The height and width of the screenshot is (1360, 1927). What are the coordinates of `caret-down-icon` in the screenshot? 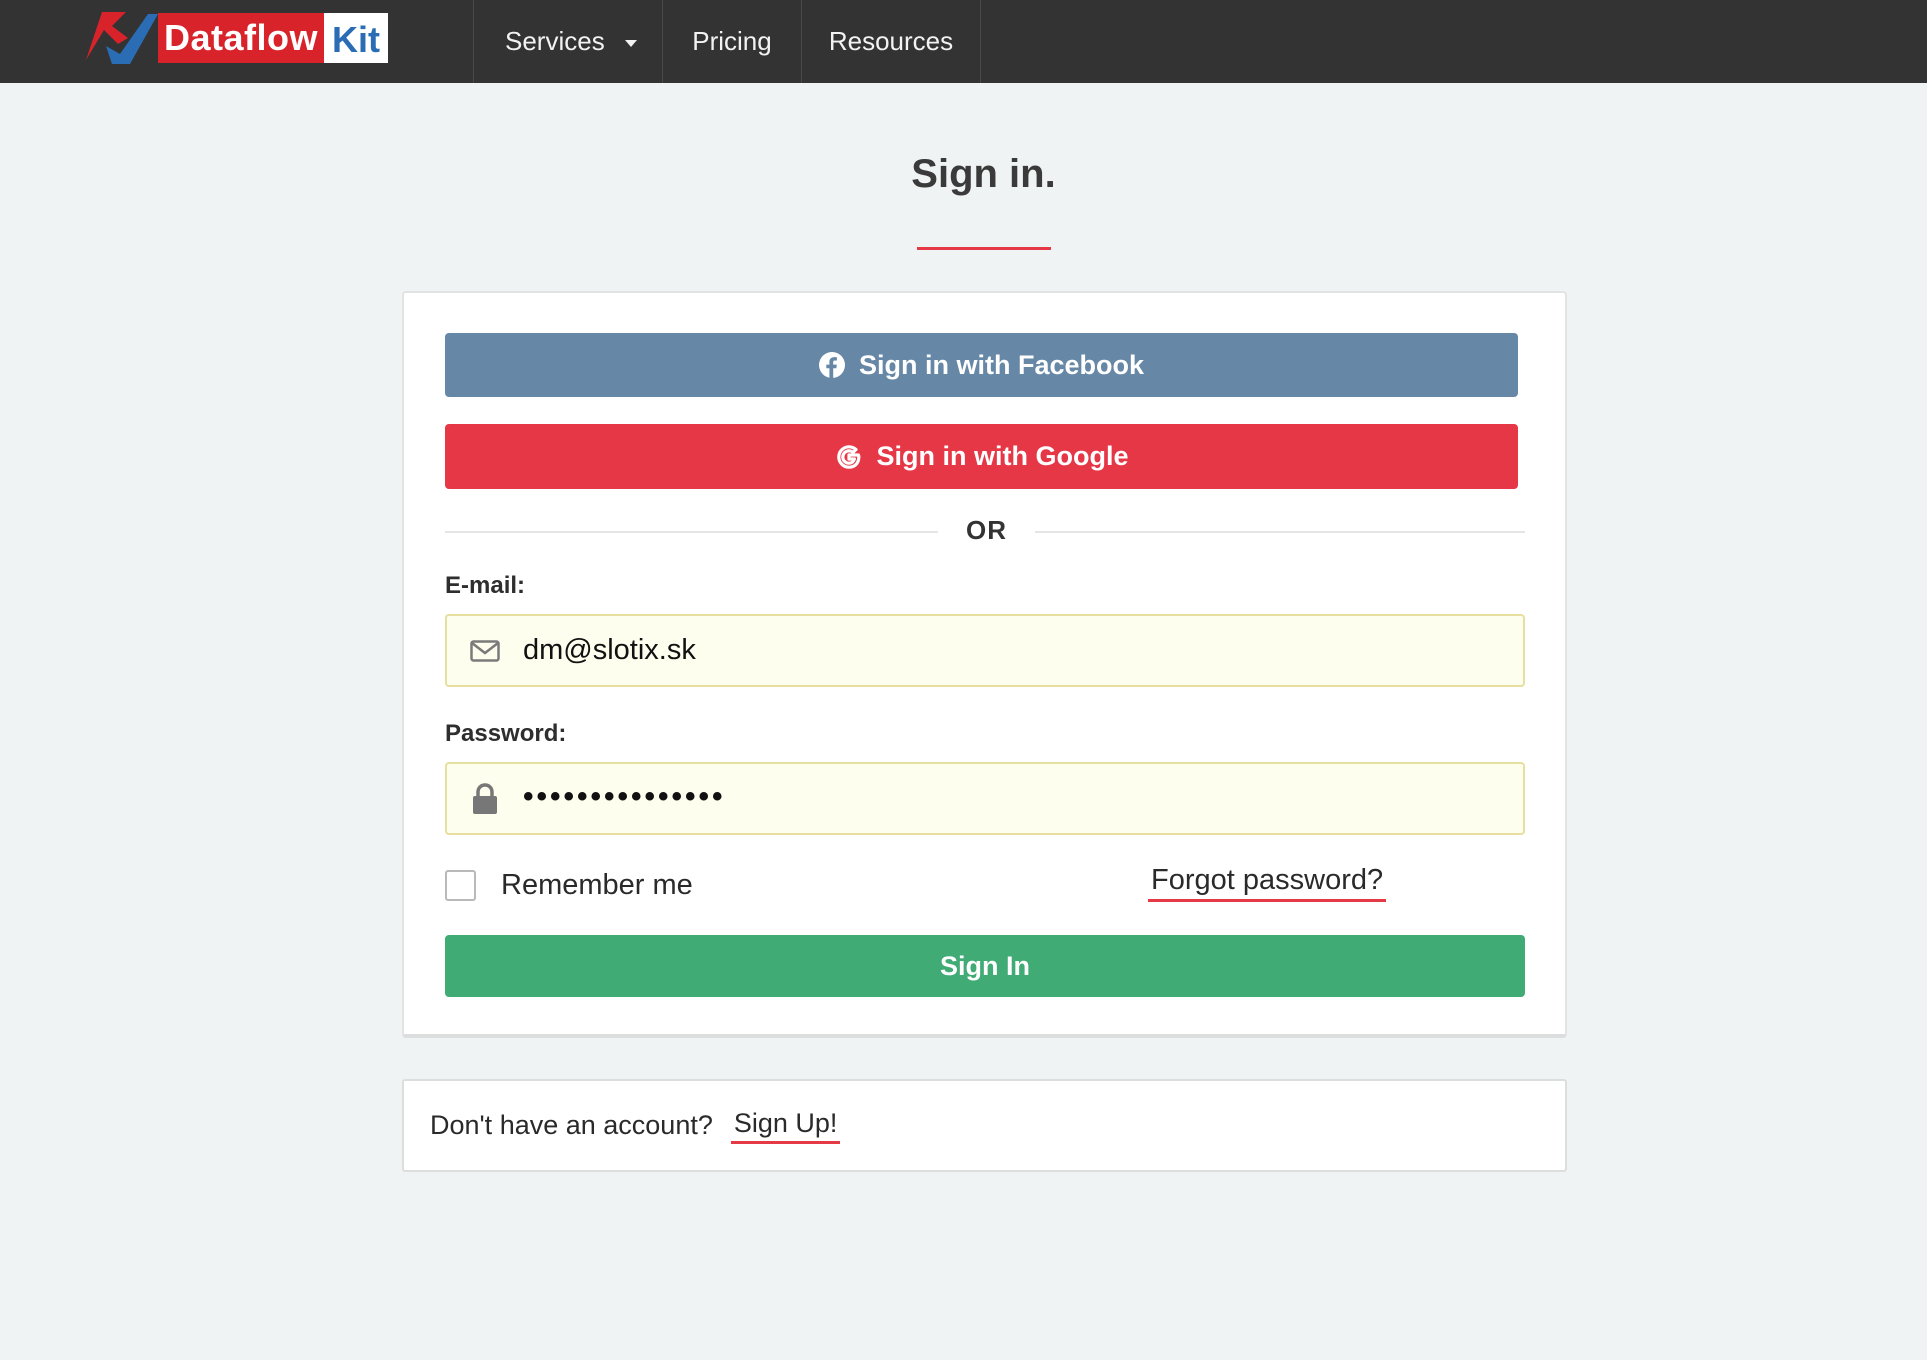 It's located at (630, 43).